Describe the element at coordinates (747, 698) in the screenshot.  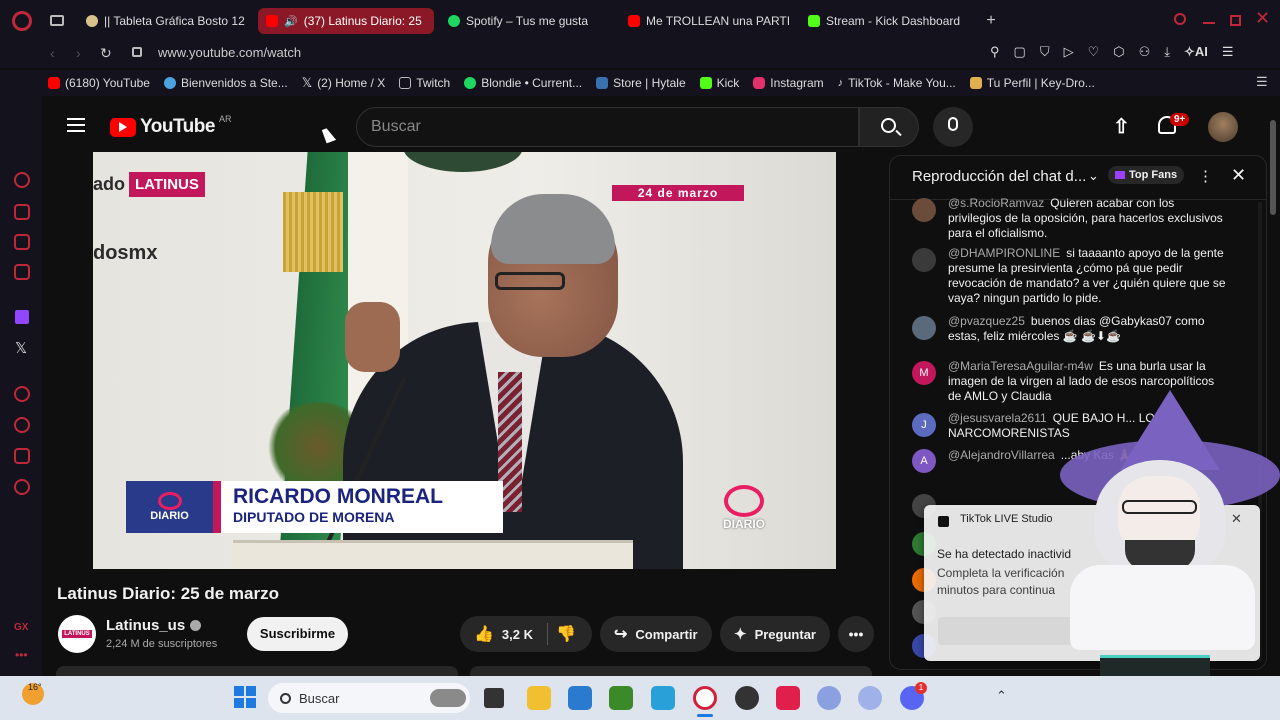
I see `obs-icon` at that location.